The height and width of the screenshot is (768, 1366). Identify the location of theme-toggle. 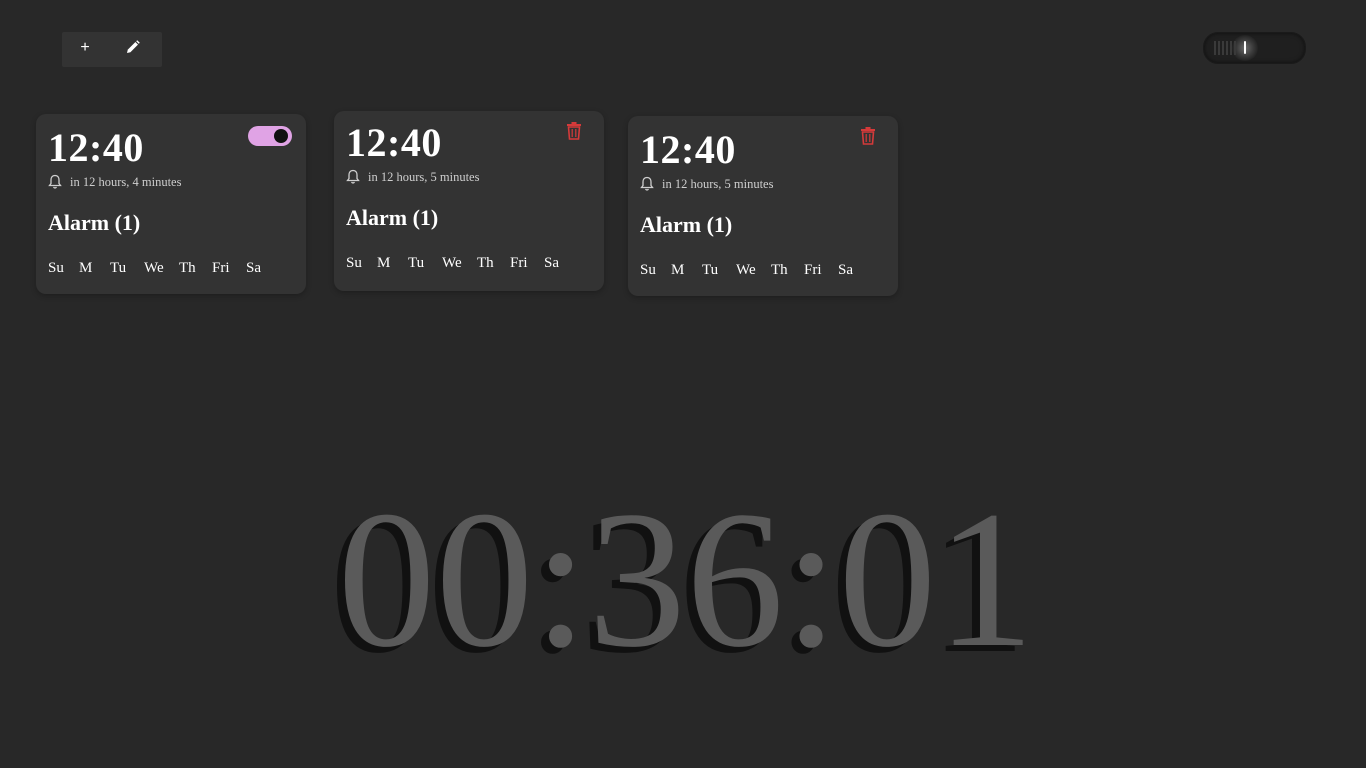
(1254, 48).